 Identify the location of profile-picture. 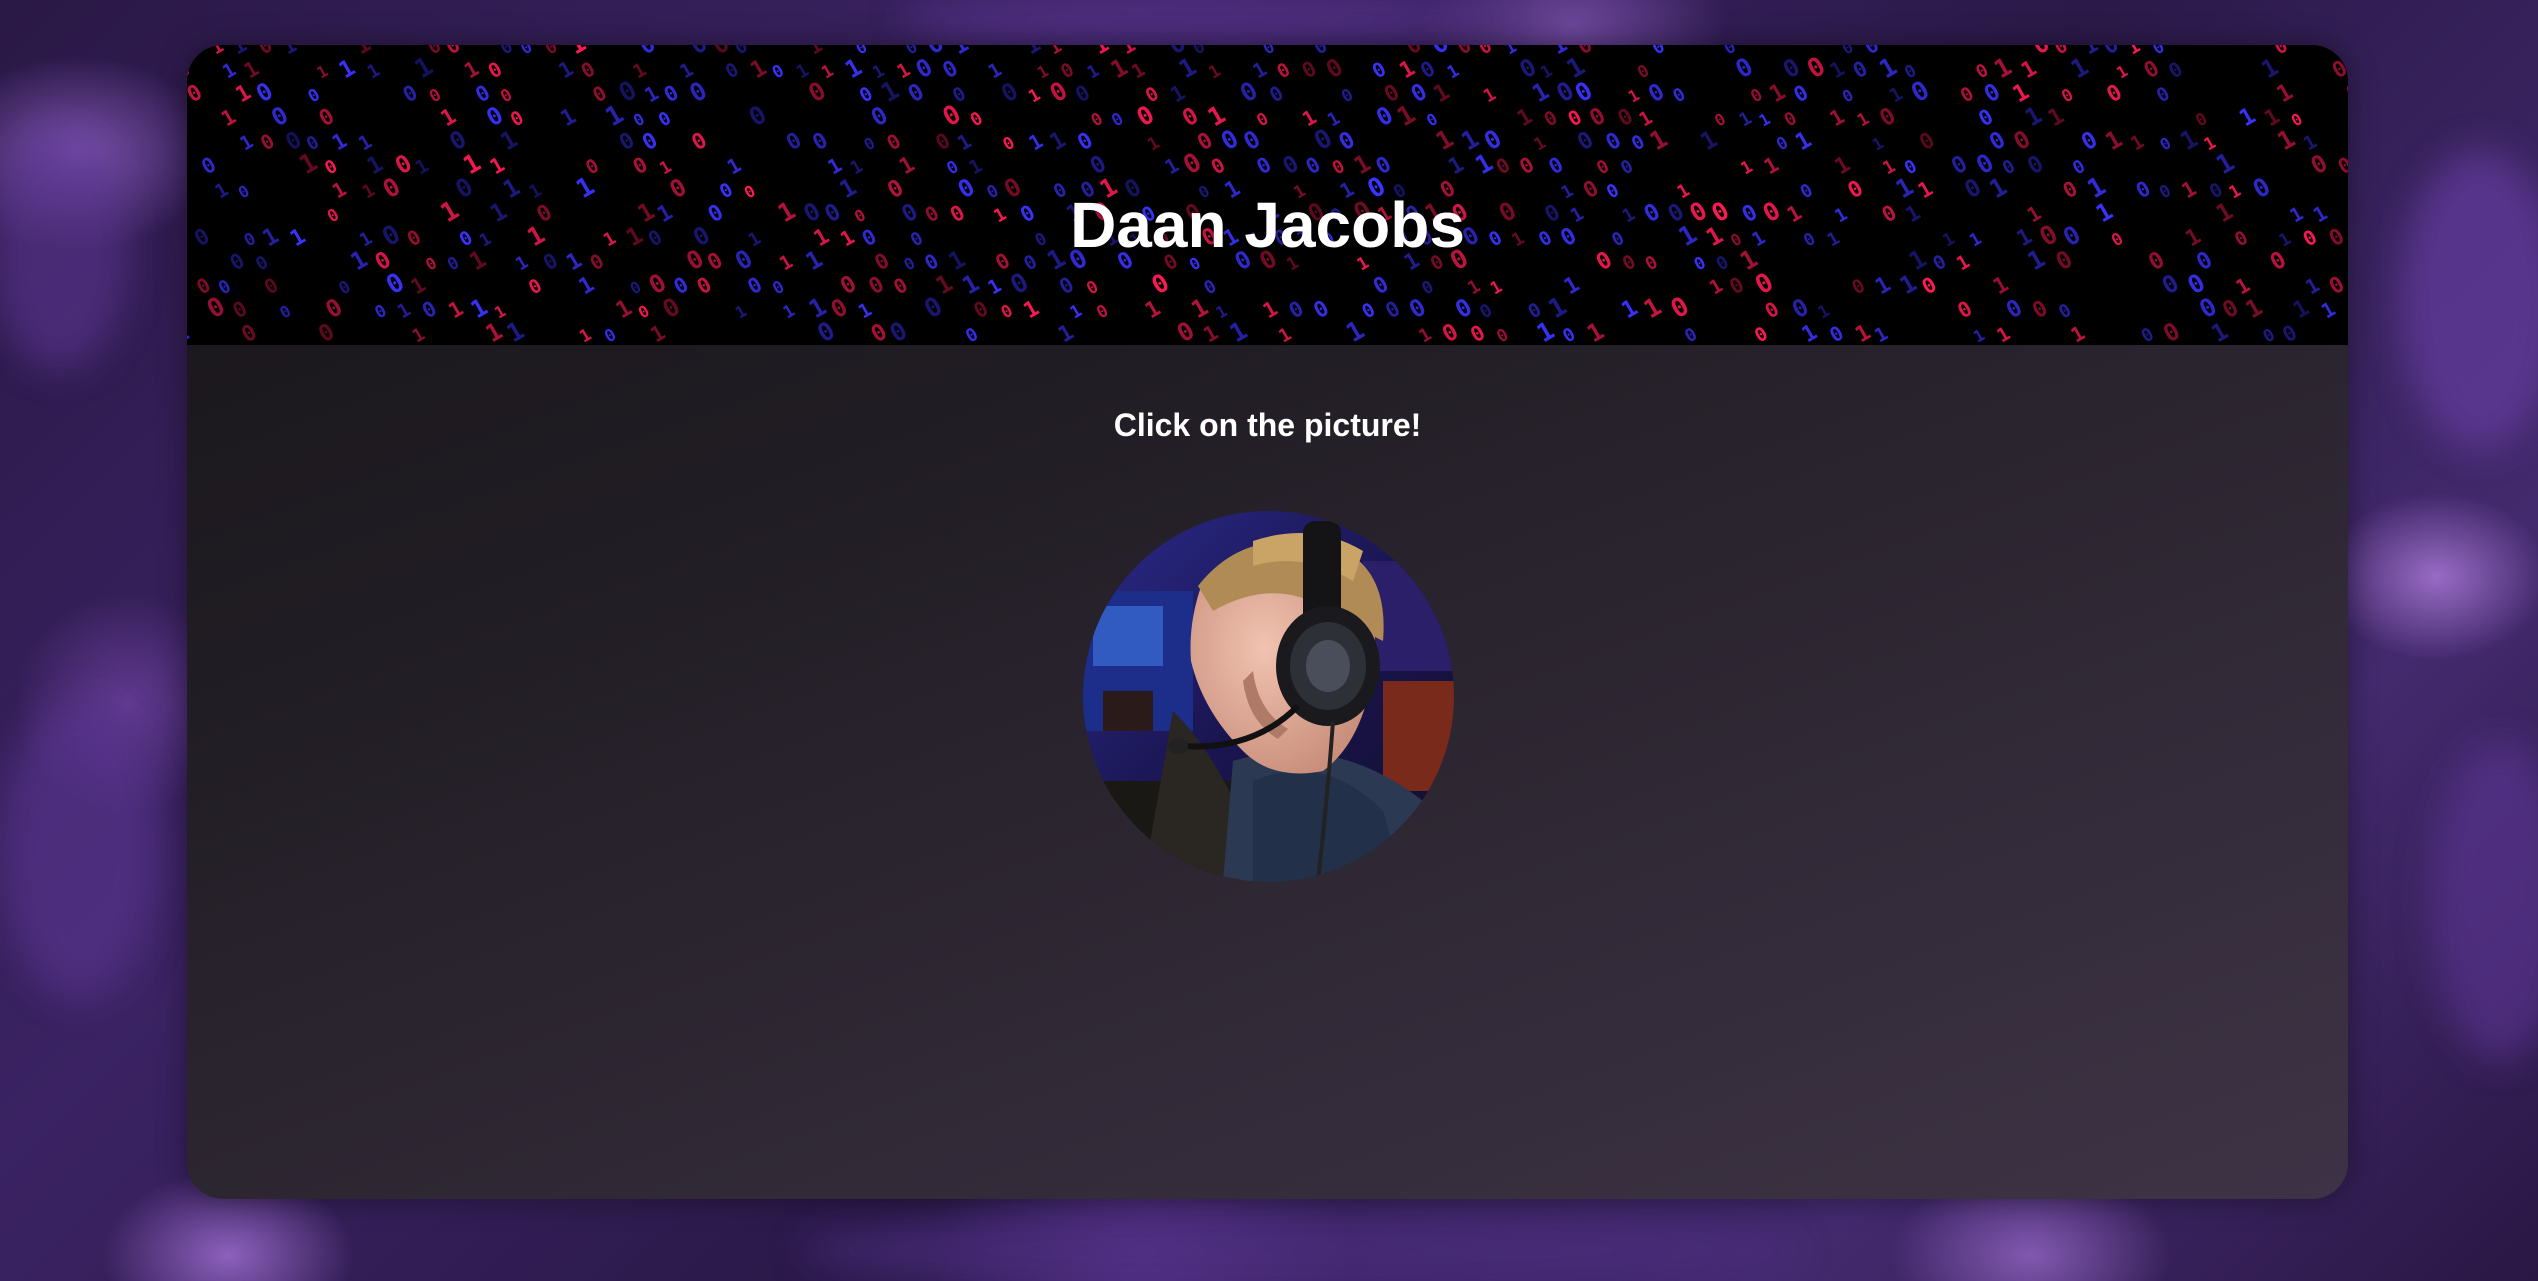
(1268, 696).